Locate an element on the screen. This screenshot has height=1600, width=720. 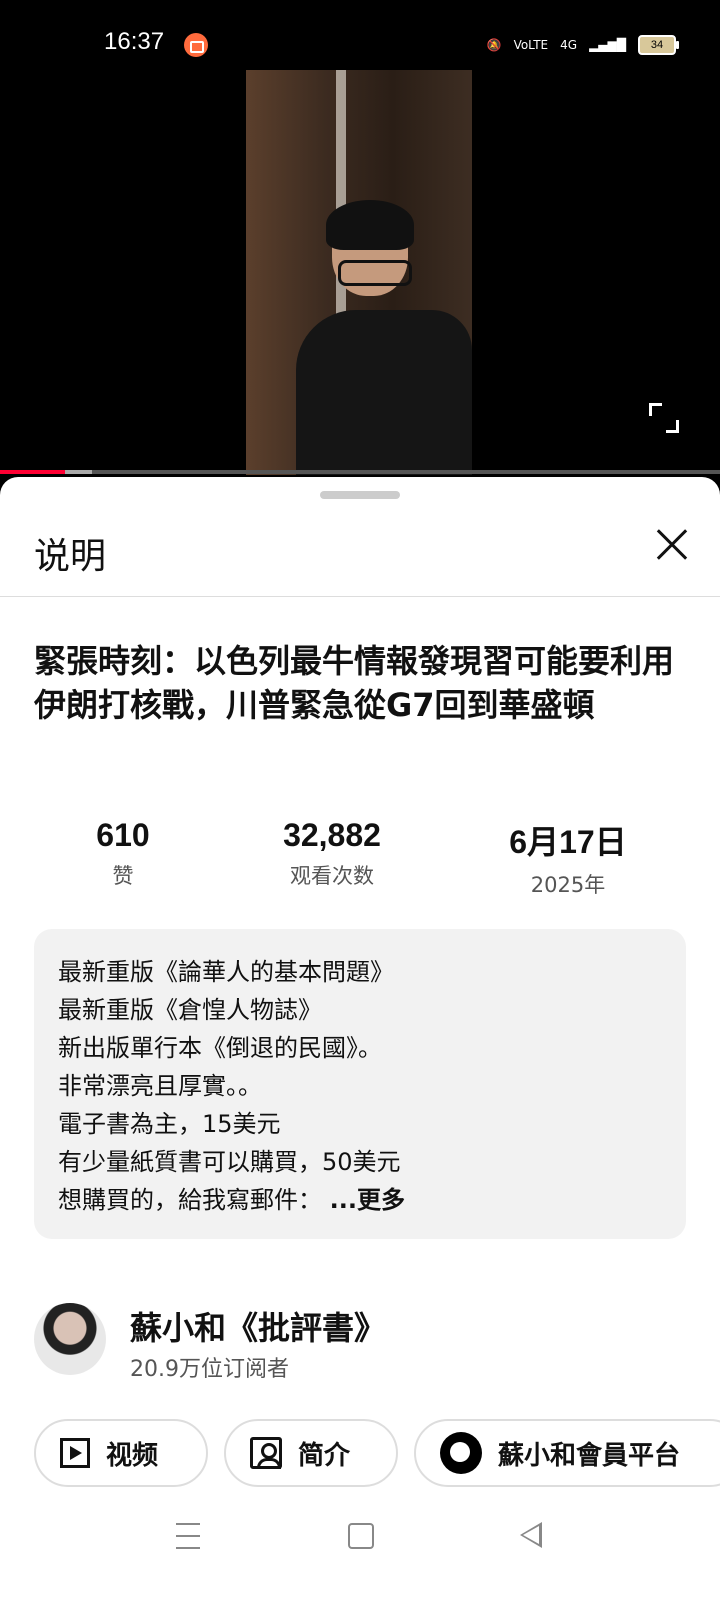
fullscreen-icon is located at coordinates (664, 418).